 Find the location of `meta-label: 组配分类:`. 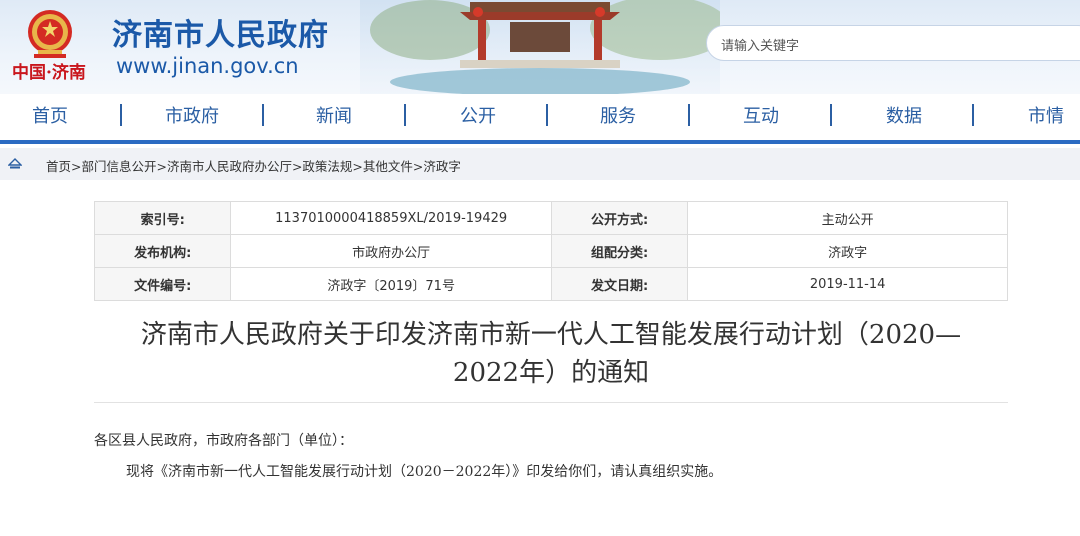

meta-label: 组配分类: is located at coordinates (619, 251).